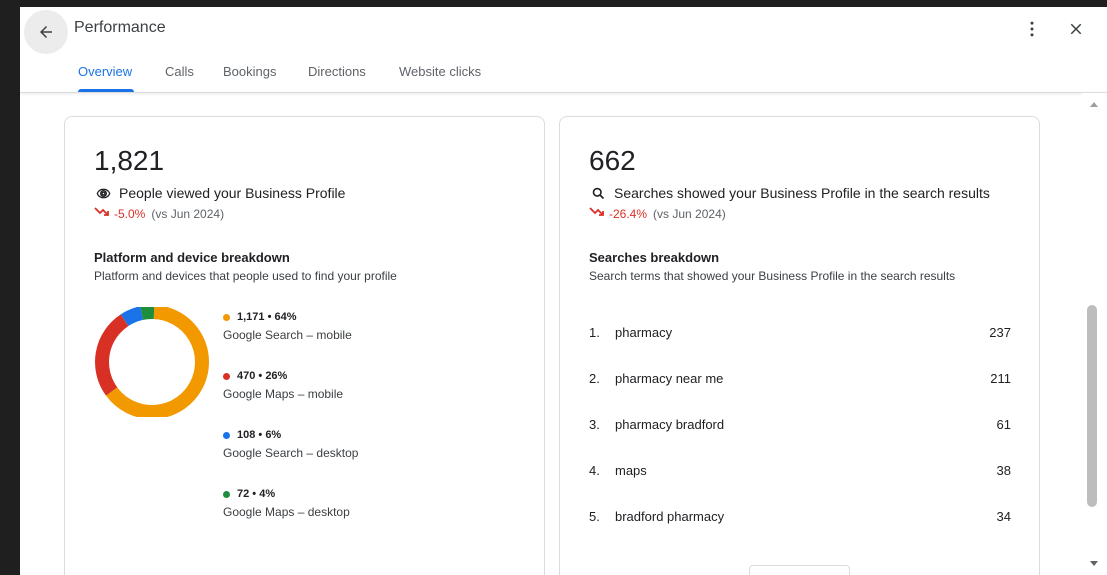  Describe the element at coordinates (1003, 424) in the screenshot. I see `search-count: 61` at that location.